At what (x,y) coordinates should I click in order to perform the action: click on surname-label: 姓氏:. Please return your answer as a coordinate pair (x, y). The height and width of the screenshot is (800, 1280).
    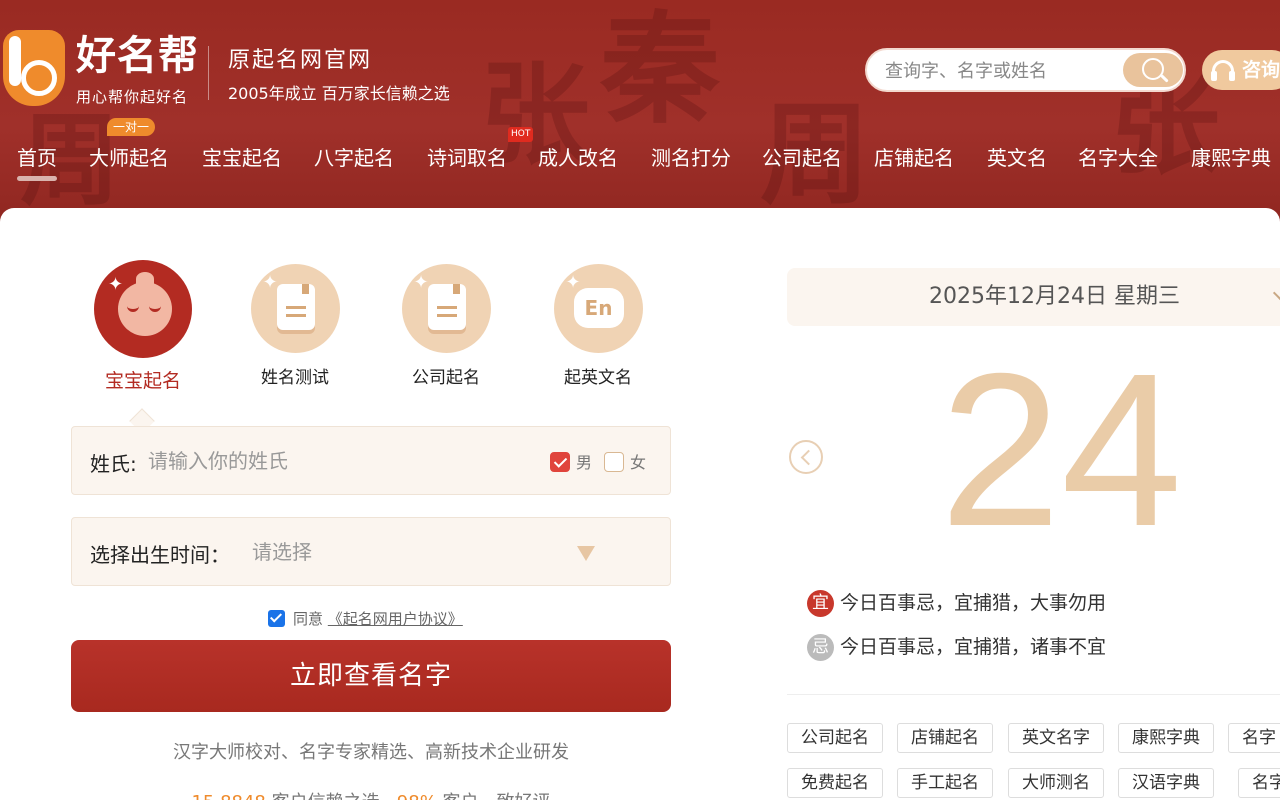
    Looking at the image, I should click on (113, 464).